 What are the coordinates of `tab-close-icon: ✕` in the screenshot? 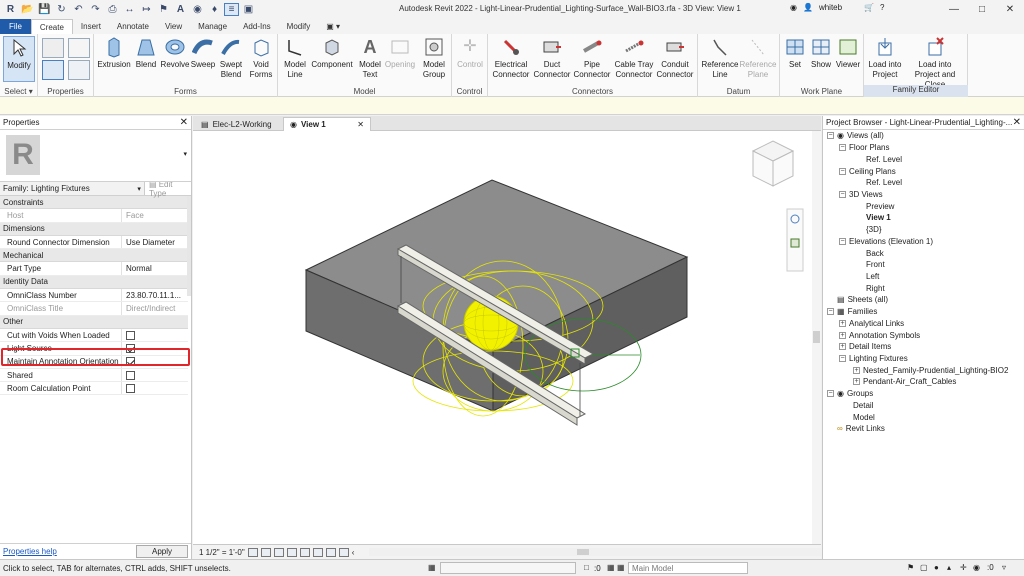 It's located at (360, 124).